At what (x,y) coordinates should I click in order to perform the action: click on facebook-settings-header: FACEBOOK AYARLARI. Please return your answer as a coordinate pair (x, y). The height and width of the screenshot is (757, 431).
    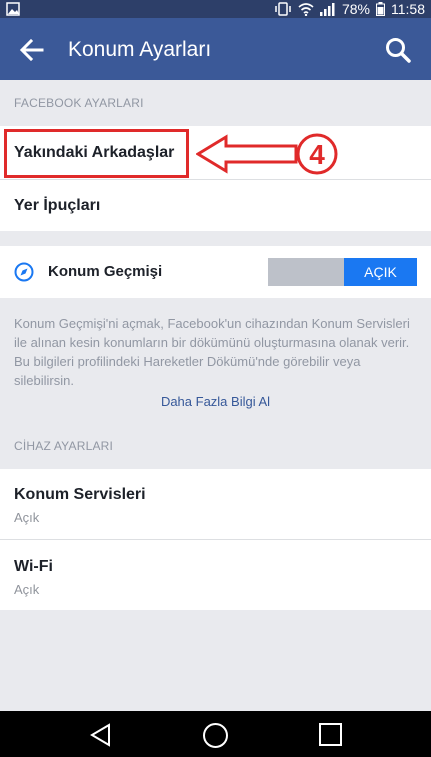
    Looking at the image, I should click on (79, 103).